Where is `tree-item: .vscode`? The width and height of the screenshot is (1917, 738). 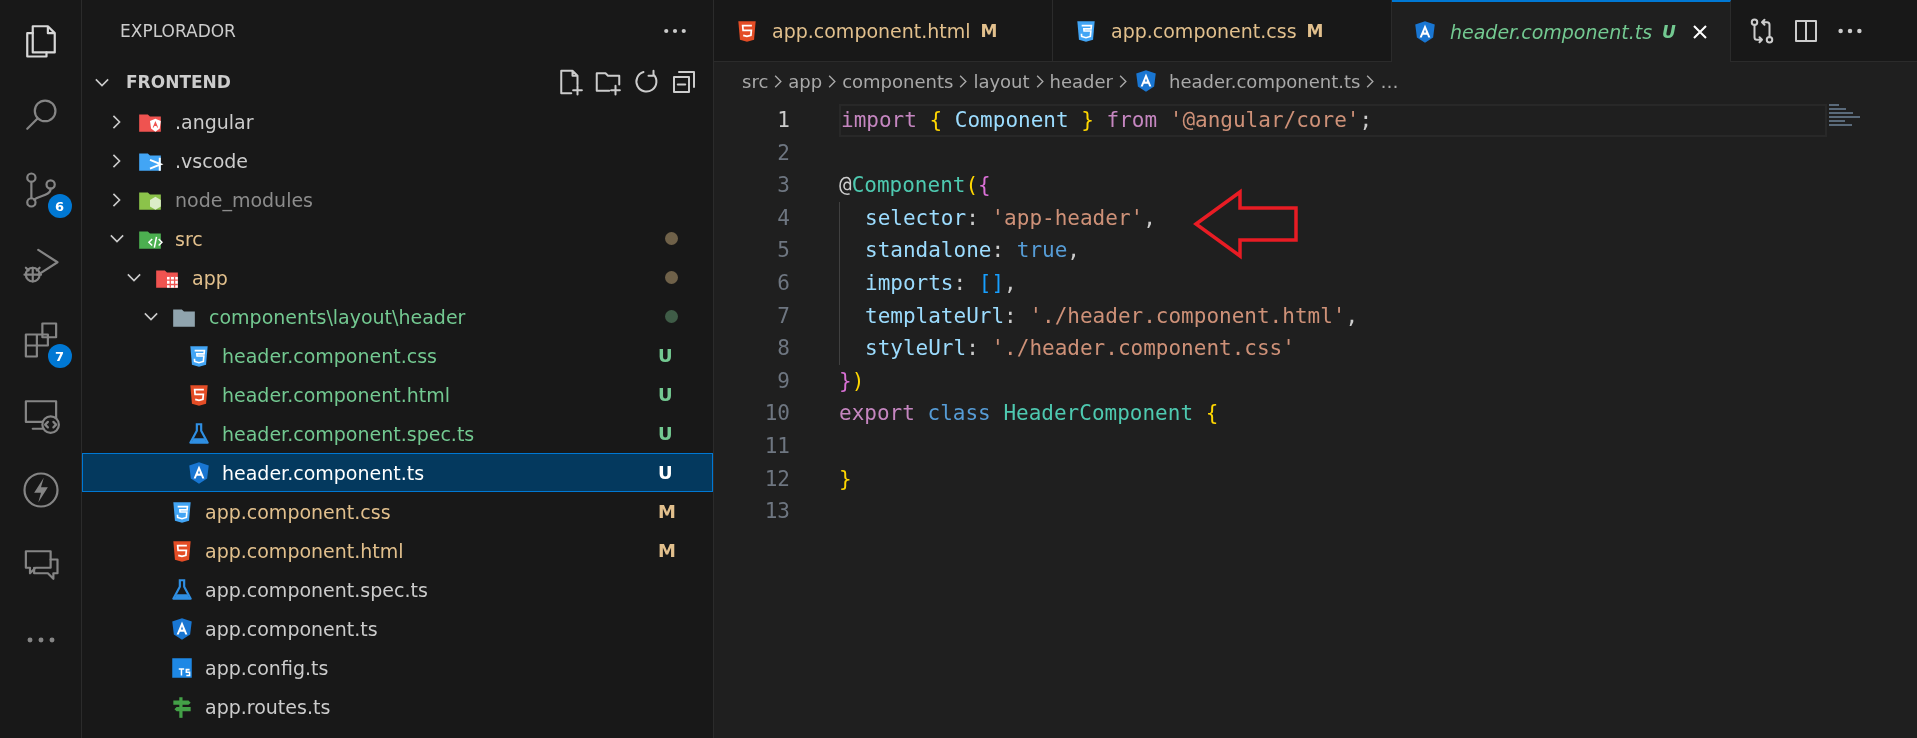 tree-item: .vscode is located at coordinates (397, 160).